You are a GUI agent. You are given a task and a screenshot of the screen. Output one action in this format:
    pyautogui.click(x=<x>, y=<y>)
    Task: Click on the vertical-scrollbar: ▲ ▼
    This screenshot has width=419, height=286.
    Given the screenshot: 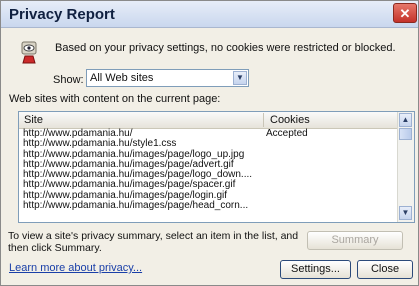 What is the action you would take?
    pyautogui.click(x=405, y=167)
    